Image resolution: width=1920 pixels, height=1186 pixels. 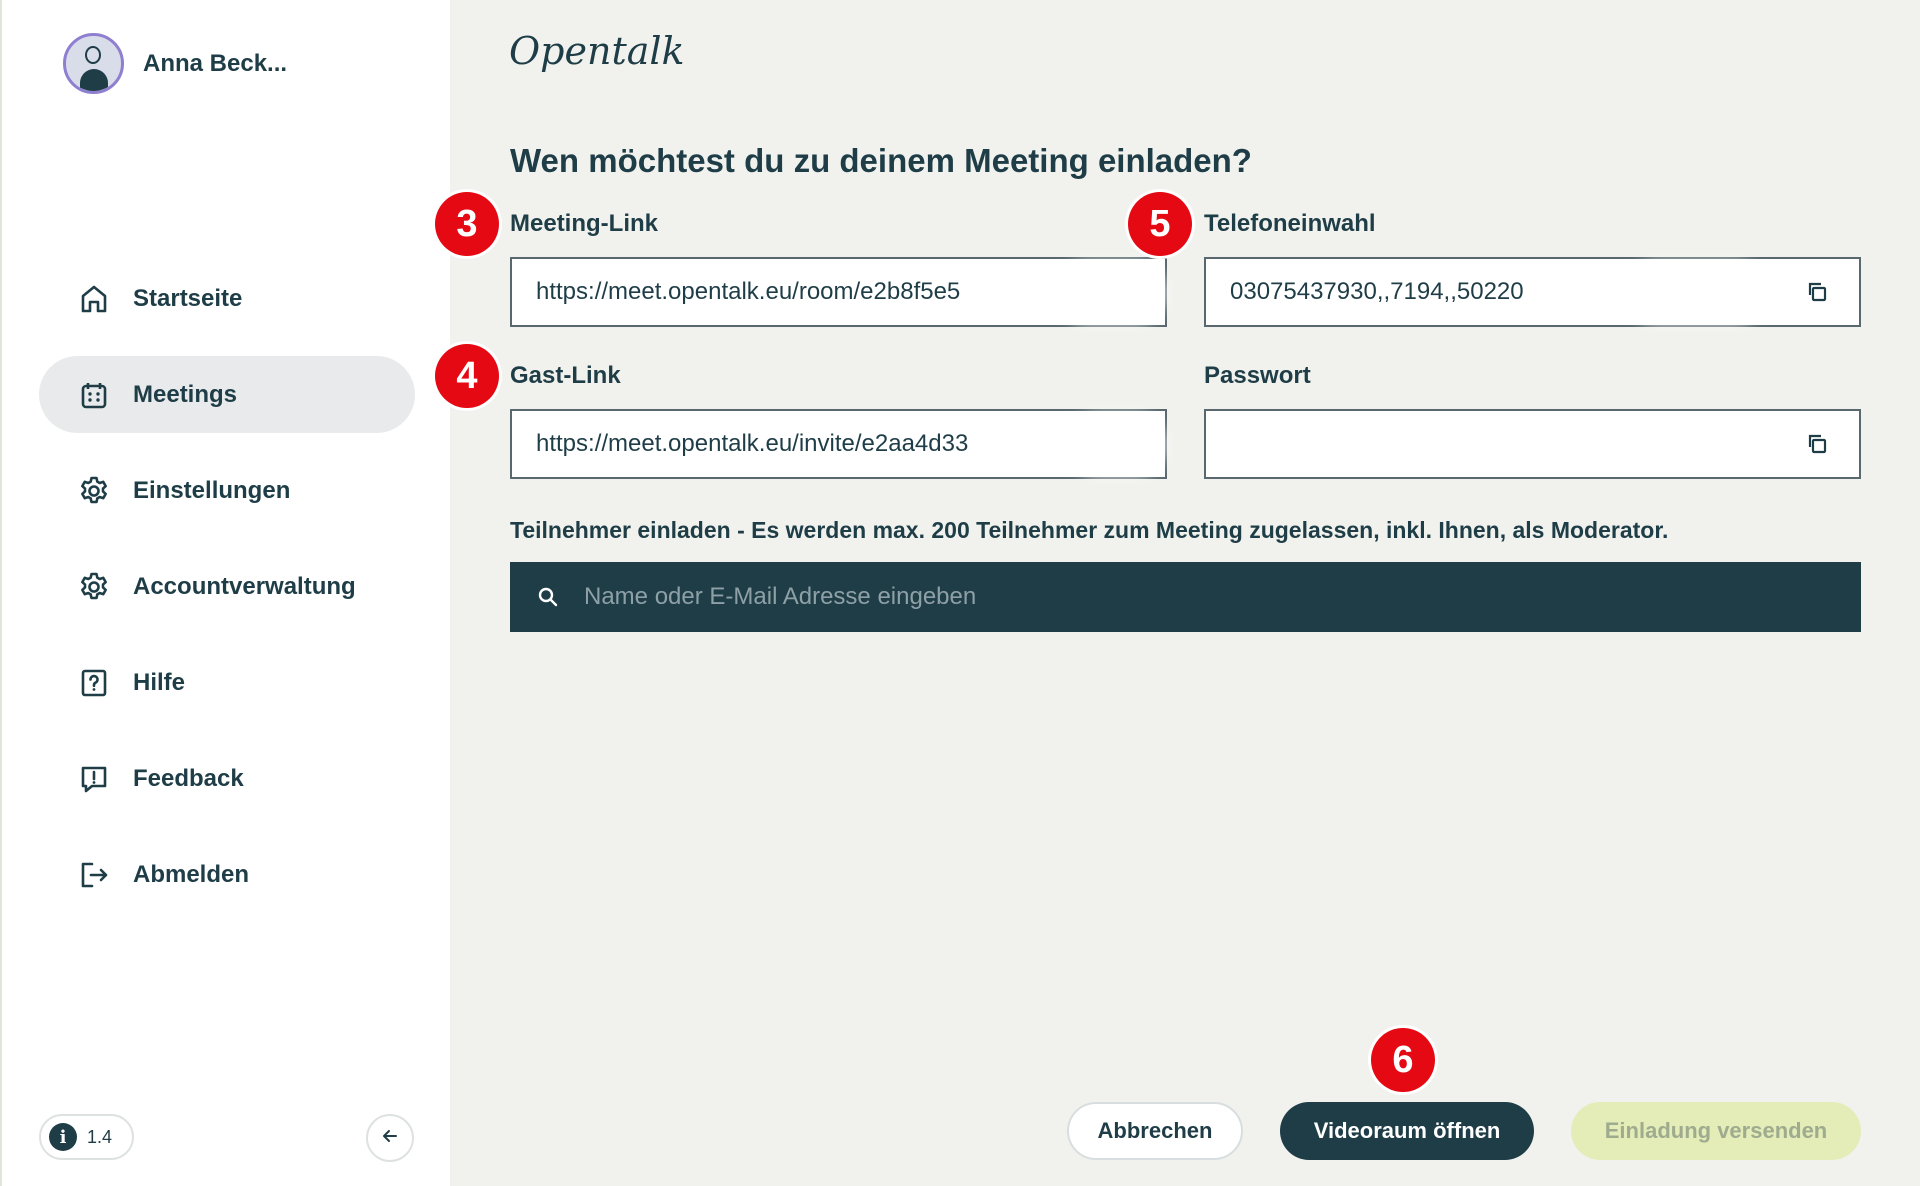 I want to click on avatar, so click(x=93, y=63).